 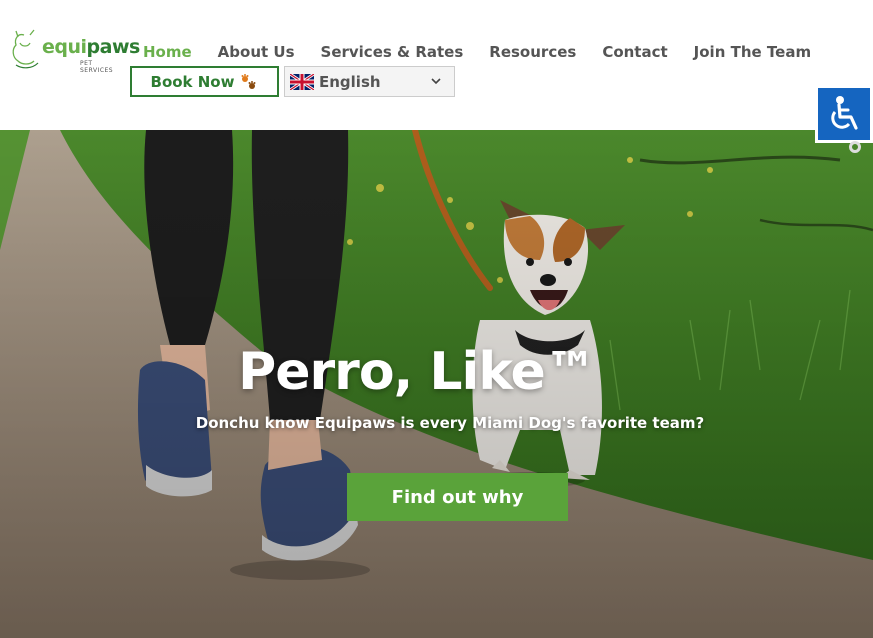 I want to click on dog-logo-icon, so click(x=25, y=49).